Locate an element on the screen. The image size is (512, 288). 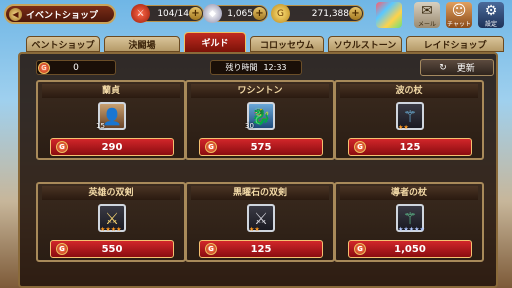
item-name: 英雄の双剣 is located at coordinates (111, 193).